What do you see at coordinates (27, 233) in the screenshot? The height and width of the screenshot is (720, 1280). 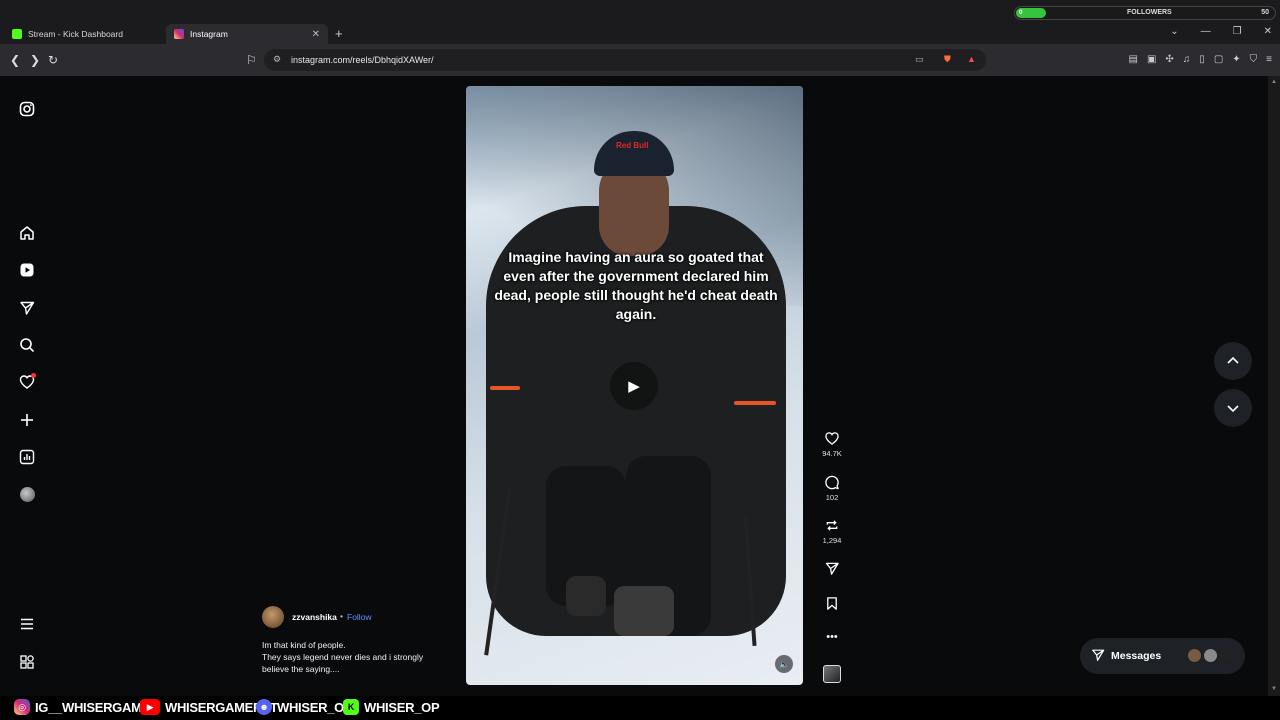 I see `home-icon` at bounding box center [27, 233].